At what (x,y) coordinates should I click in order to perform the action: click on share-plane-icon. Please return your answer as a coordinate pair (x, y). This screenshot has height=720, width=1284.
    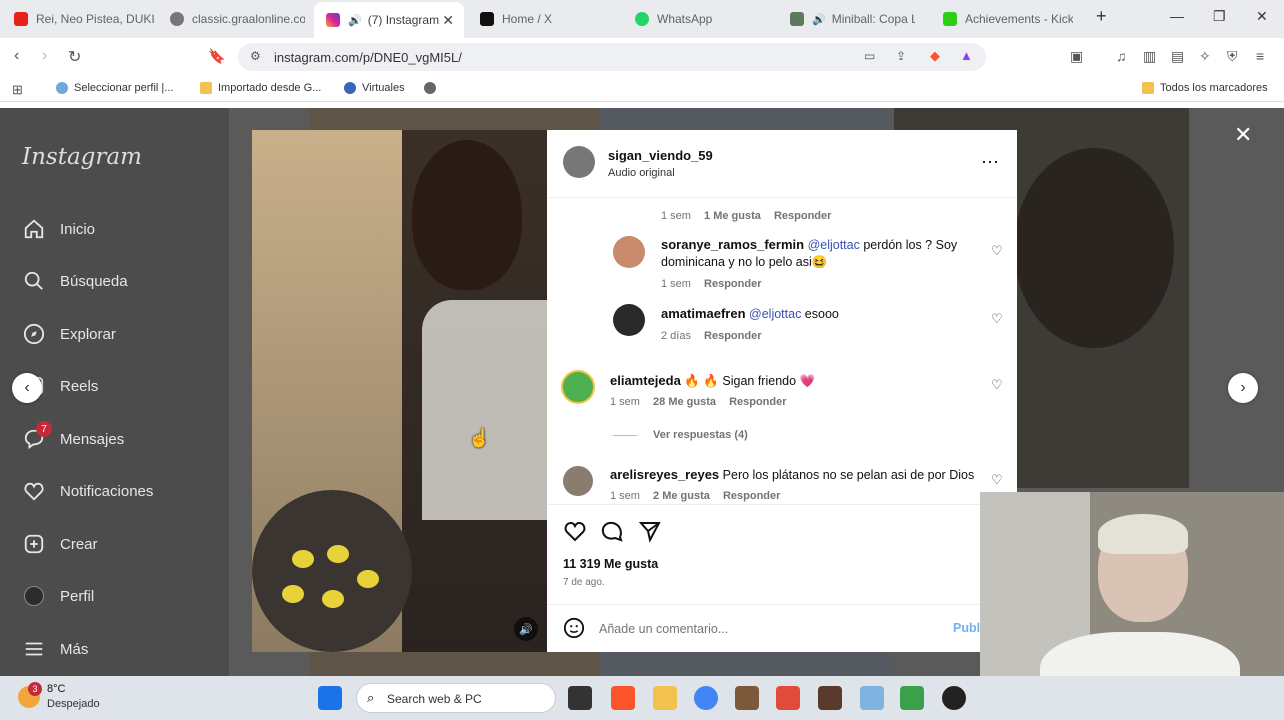
    Looking at the image, I should click on (650, 533).